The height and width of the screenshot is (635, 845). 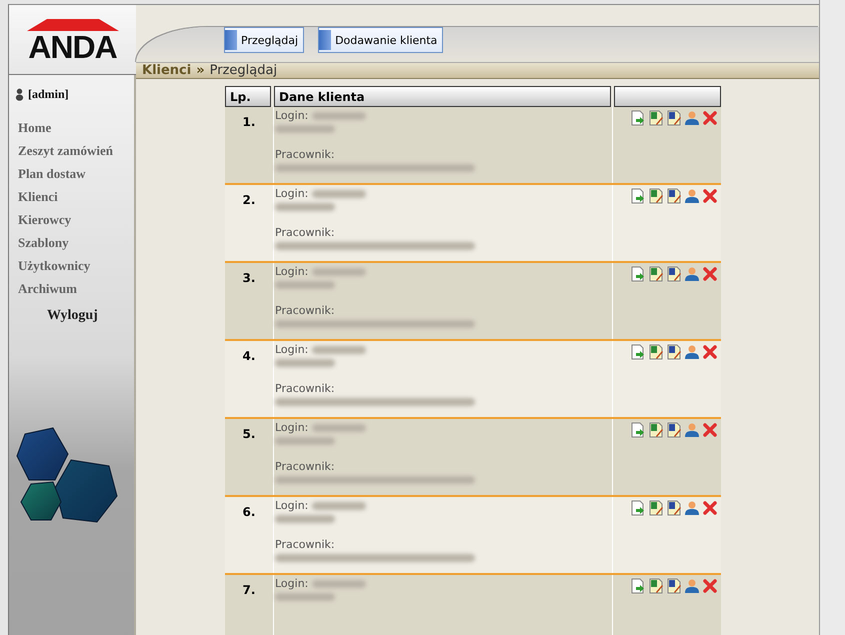 I want to click on sidebar-link: Klienci, so click(x=76, y=196).